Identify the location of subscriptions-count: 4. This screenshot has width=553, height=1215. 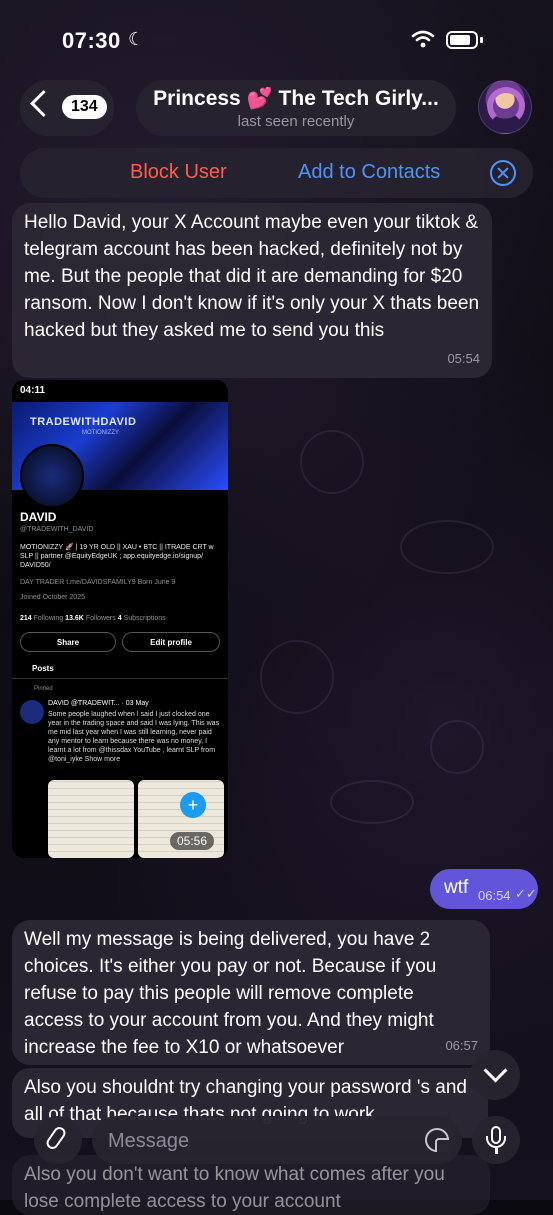
(119, 618).